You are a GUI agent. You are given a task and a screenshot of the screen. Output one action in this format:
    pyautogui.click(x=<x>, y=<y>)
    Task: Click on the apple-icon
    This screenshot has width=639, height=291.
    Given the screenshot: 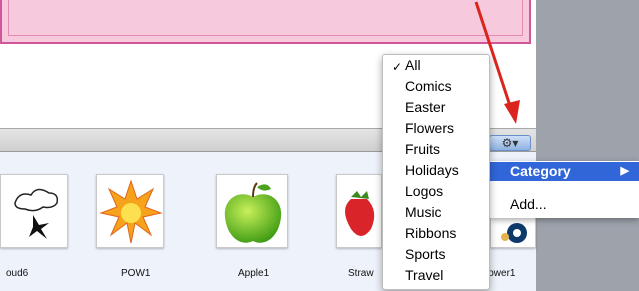 What is the action you would take?
    pyautogui.click(x=253, y=212)
    